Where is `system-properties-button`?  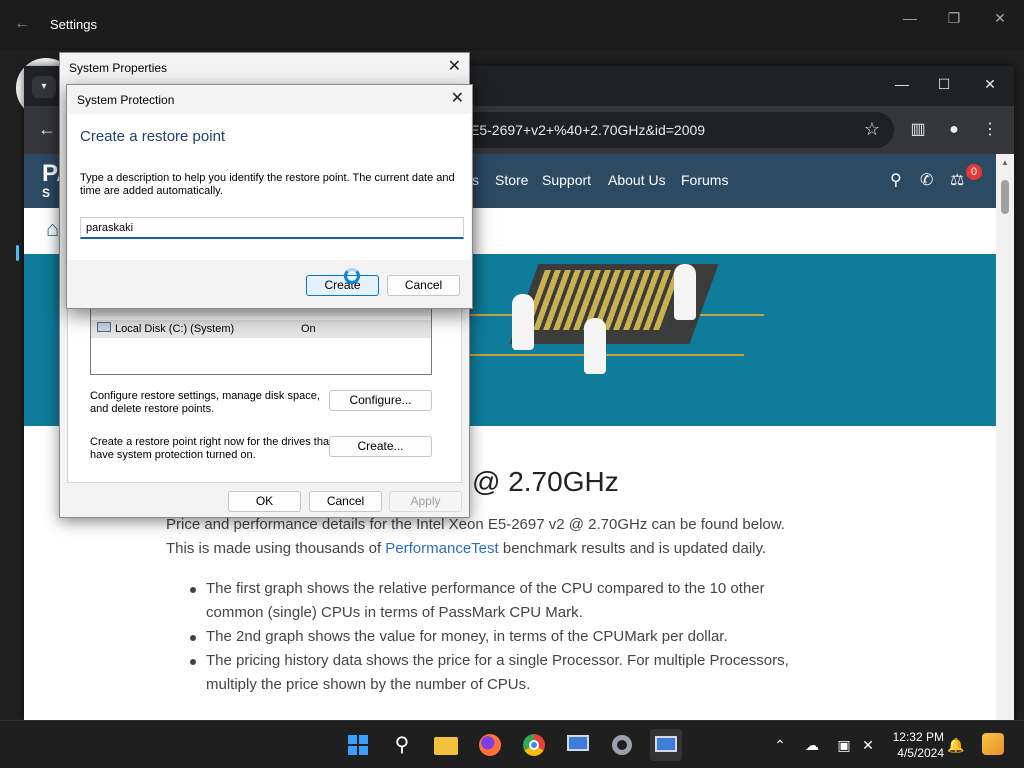
system-properties-button is located at coordinates (666, 745).